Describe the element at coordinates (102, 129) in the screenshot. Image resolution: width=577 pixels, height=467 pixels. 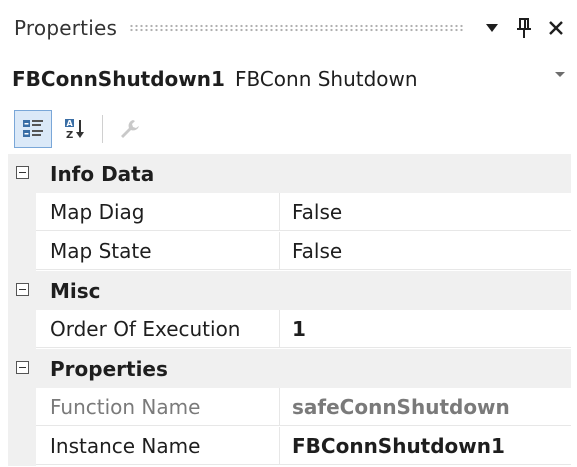
I see `toolbar-separator` at that location.